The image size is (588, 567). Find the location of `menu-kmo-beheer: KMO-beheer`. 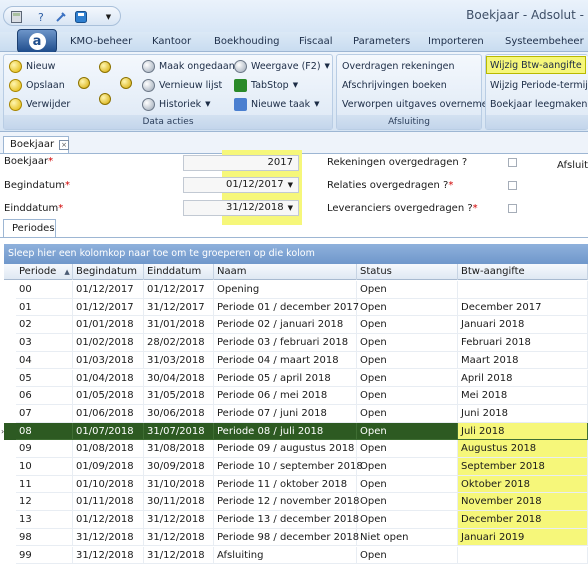

menu-kmo-beheer: KMO-beheer is located at coordinates (101, 41).